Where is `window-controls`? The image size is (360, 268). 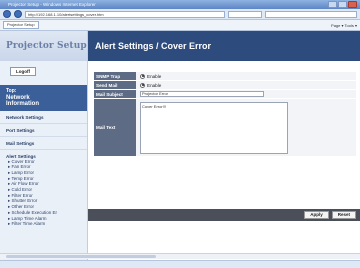 window-controls is located at coordinates (342, 4).